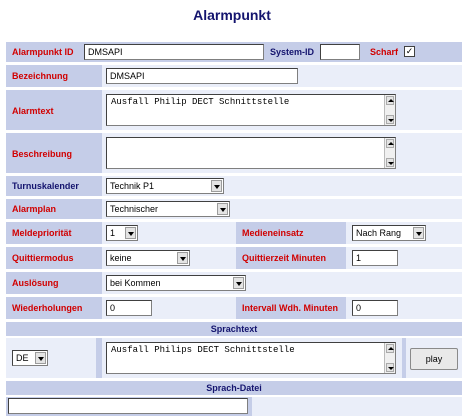 The image size is (464, 418). Describe the element at coordinates (148, 258) in the screenshot. I see `quittiermodus-select: keine` at that location.